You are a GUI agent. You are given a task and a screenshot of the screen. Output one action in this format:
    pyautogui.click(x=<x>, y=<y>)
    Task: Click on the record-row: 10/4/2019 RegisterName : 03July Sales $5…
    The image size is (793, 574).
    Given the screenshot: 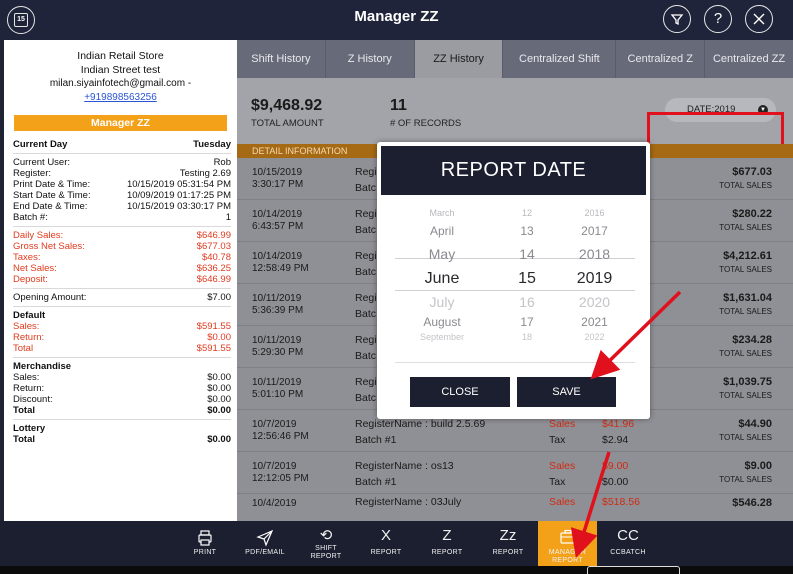 What is the action you would take?
    pyautogui.click(x=515, y=504)
    